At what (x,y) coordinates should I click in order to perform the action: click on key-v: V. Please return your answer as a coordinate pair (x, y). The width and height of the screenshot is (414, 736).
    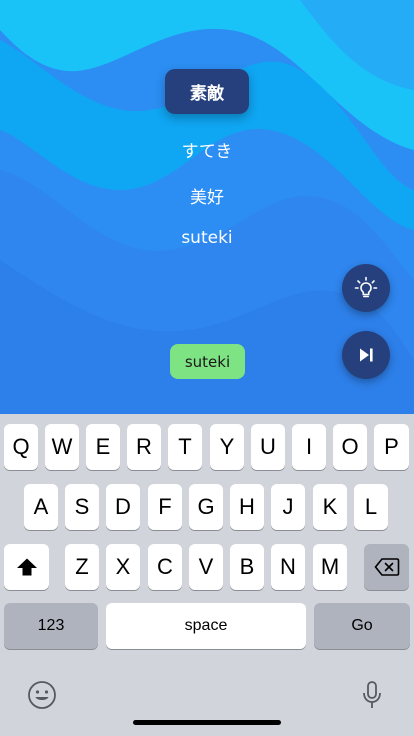
    Looking at the image, I should click on (206, 567).